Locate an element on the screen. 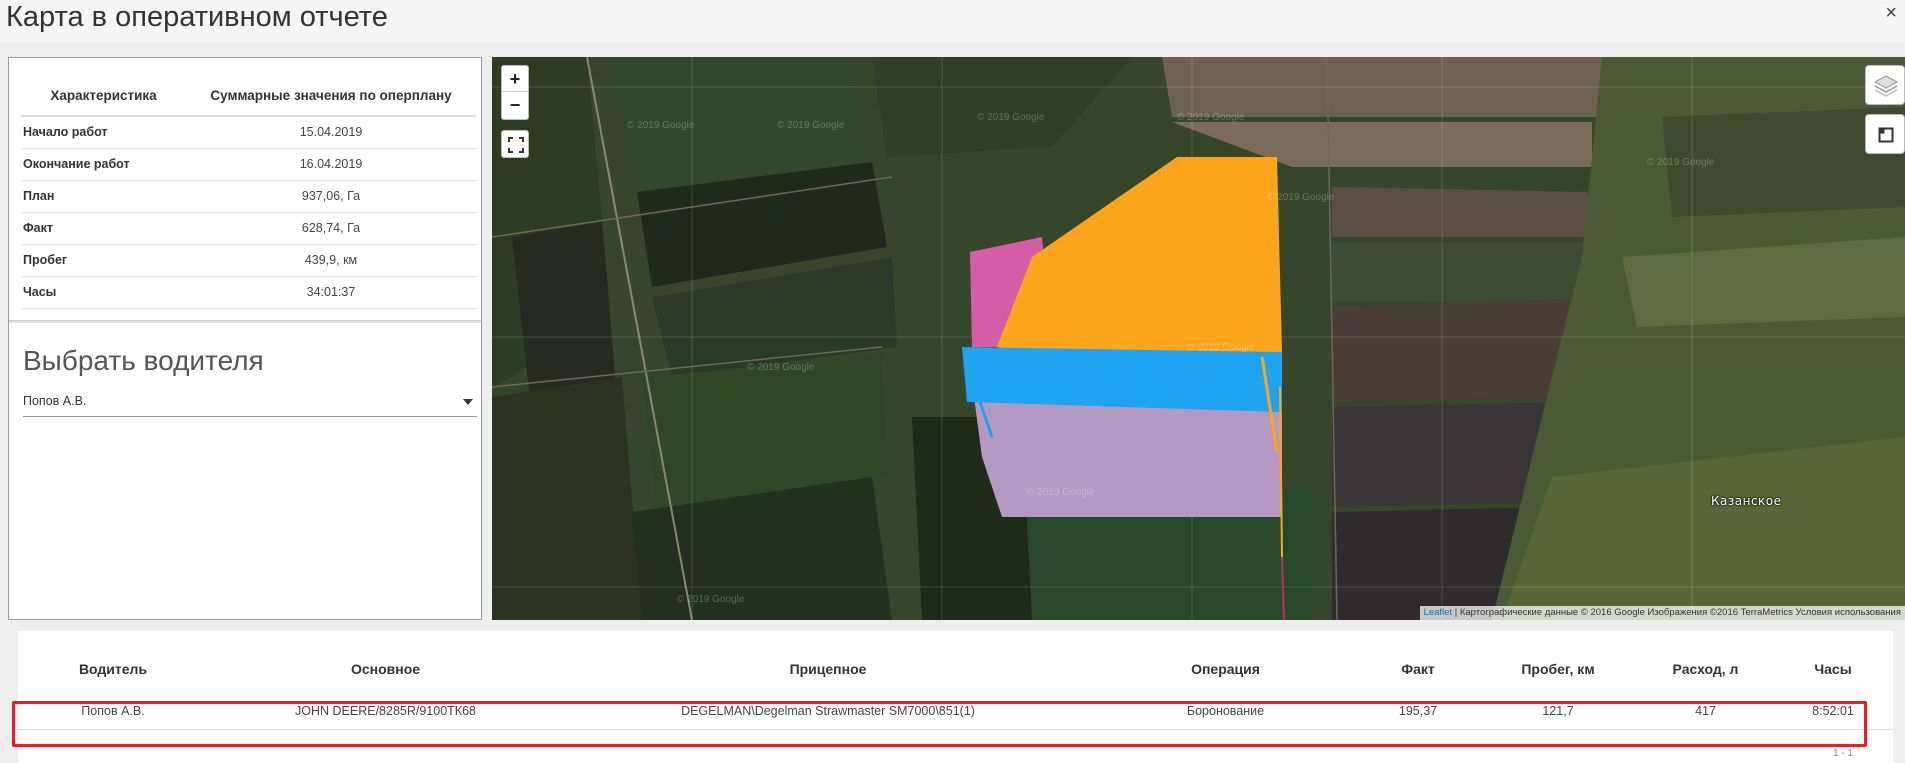  summary-label: Окончание работ is located at coordinates (103, 164).